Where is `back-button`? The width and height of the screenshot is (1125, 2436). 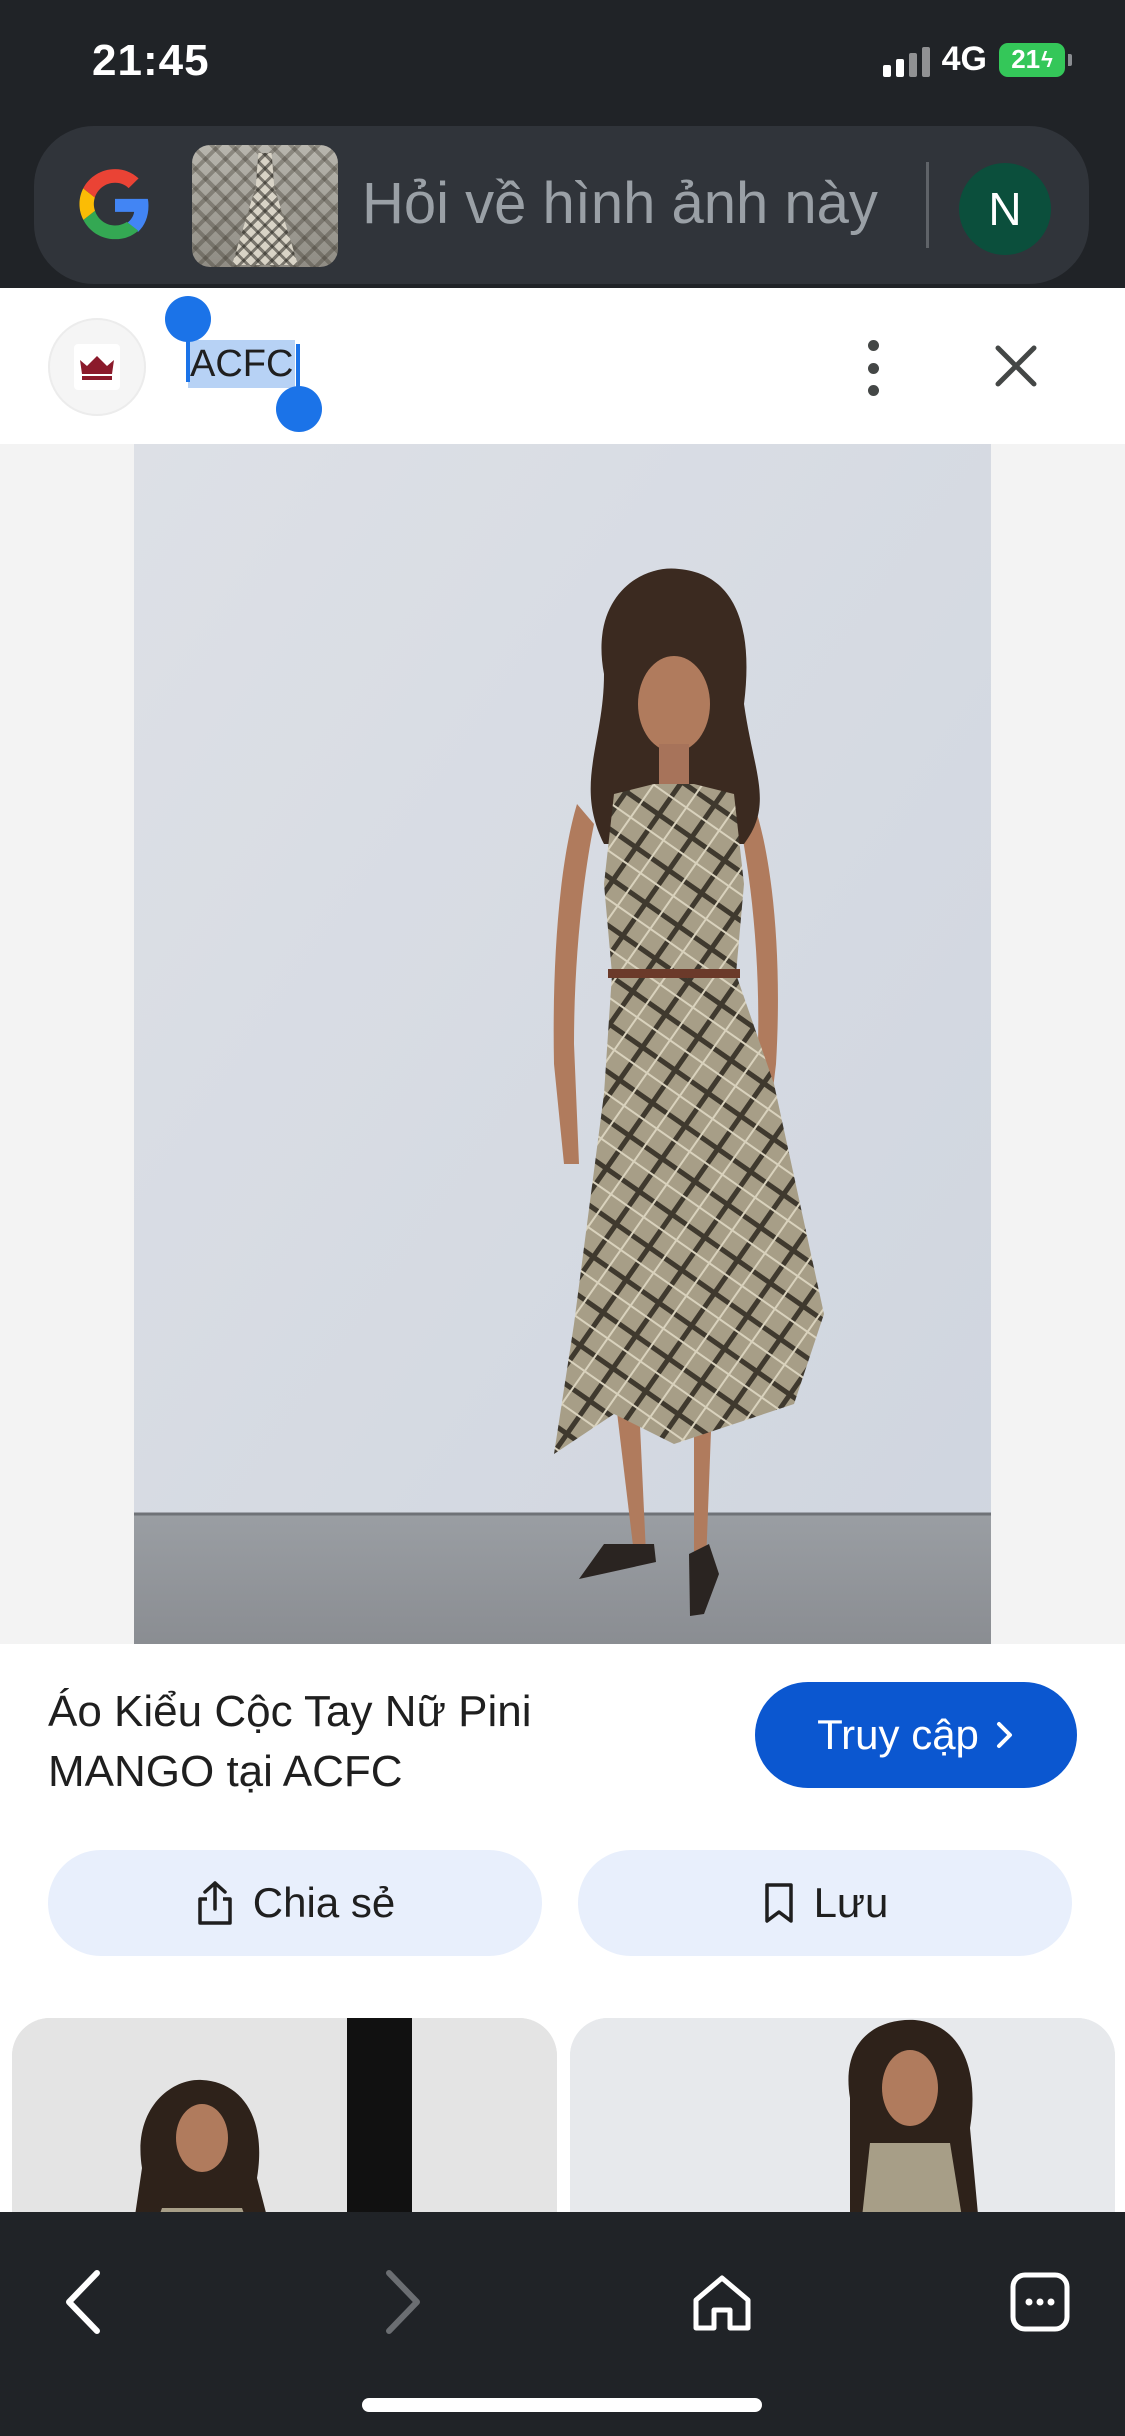
back-button is located at coordinates (84, 2302).